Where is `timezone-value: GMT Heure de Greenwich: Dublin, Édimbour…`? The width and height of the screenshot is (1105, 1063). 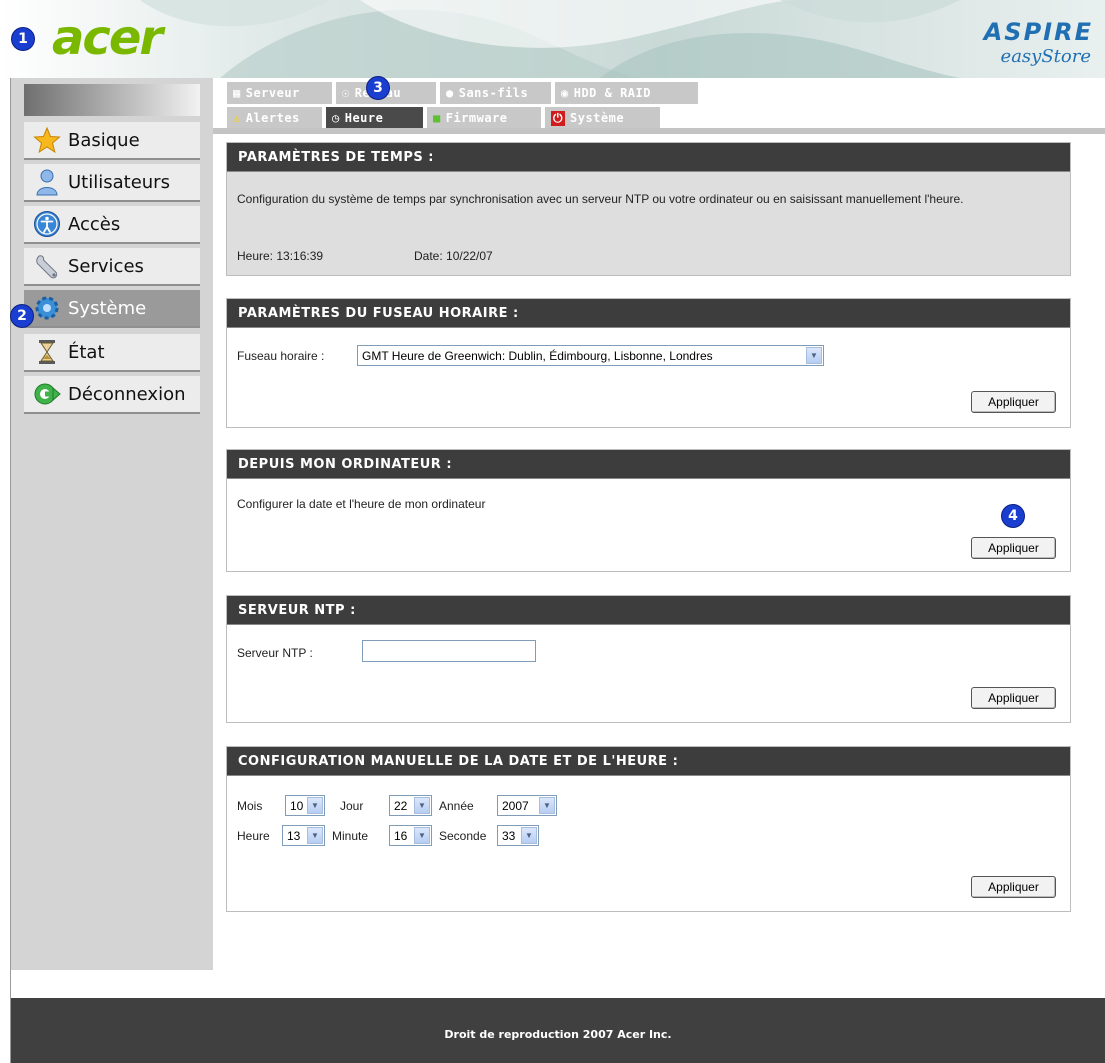
timezone-value: GMT Heure de Greenwich: Dublin, Édimbour… is located at coordinates (537, 355).